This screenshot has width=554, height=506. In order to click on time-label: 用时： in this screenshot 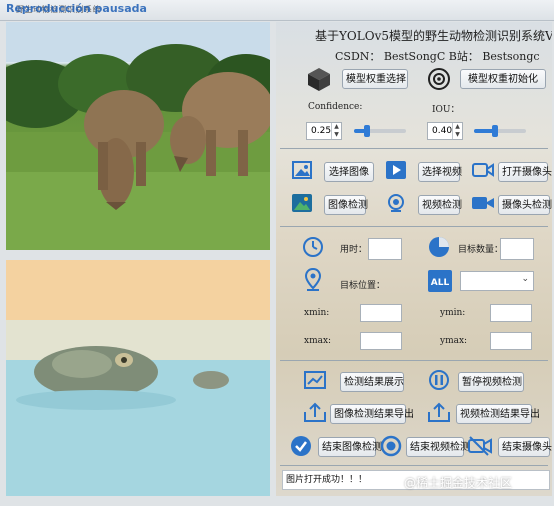, I will do `click(354, 250)`.